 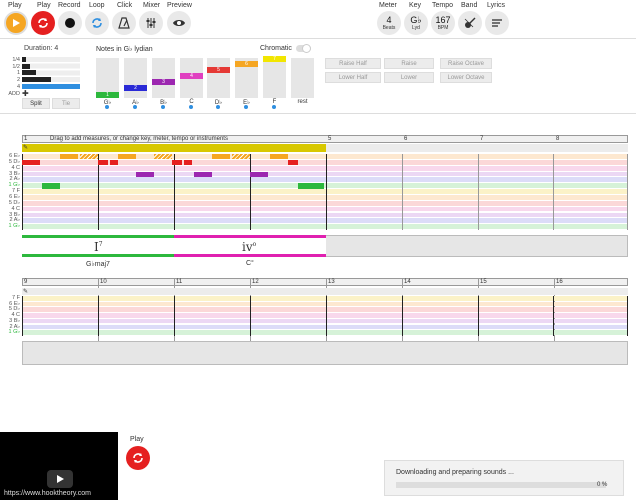 What do you see at coordinates (43, 23) in the screenshot?
I see `play-loop-button` at bounding box center [43, 23].